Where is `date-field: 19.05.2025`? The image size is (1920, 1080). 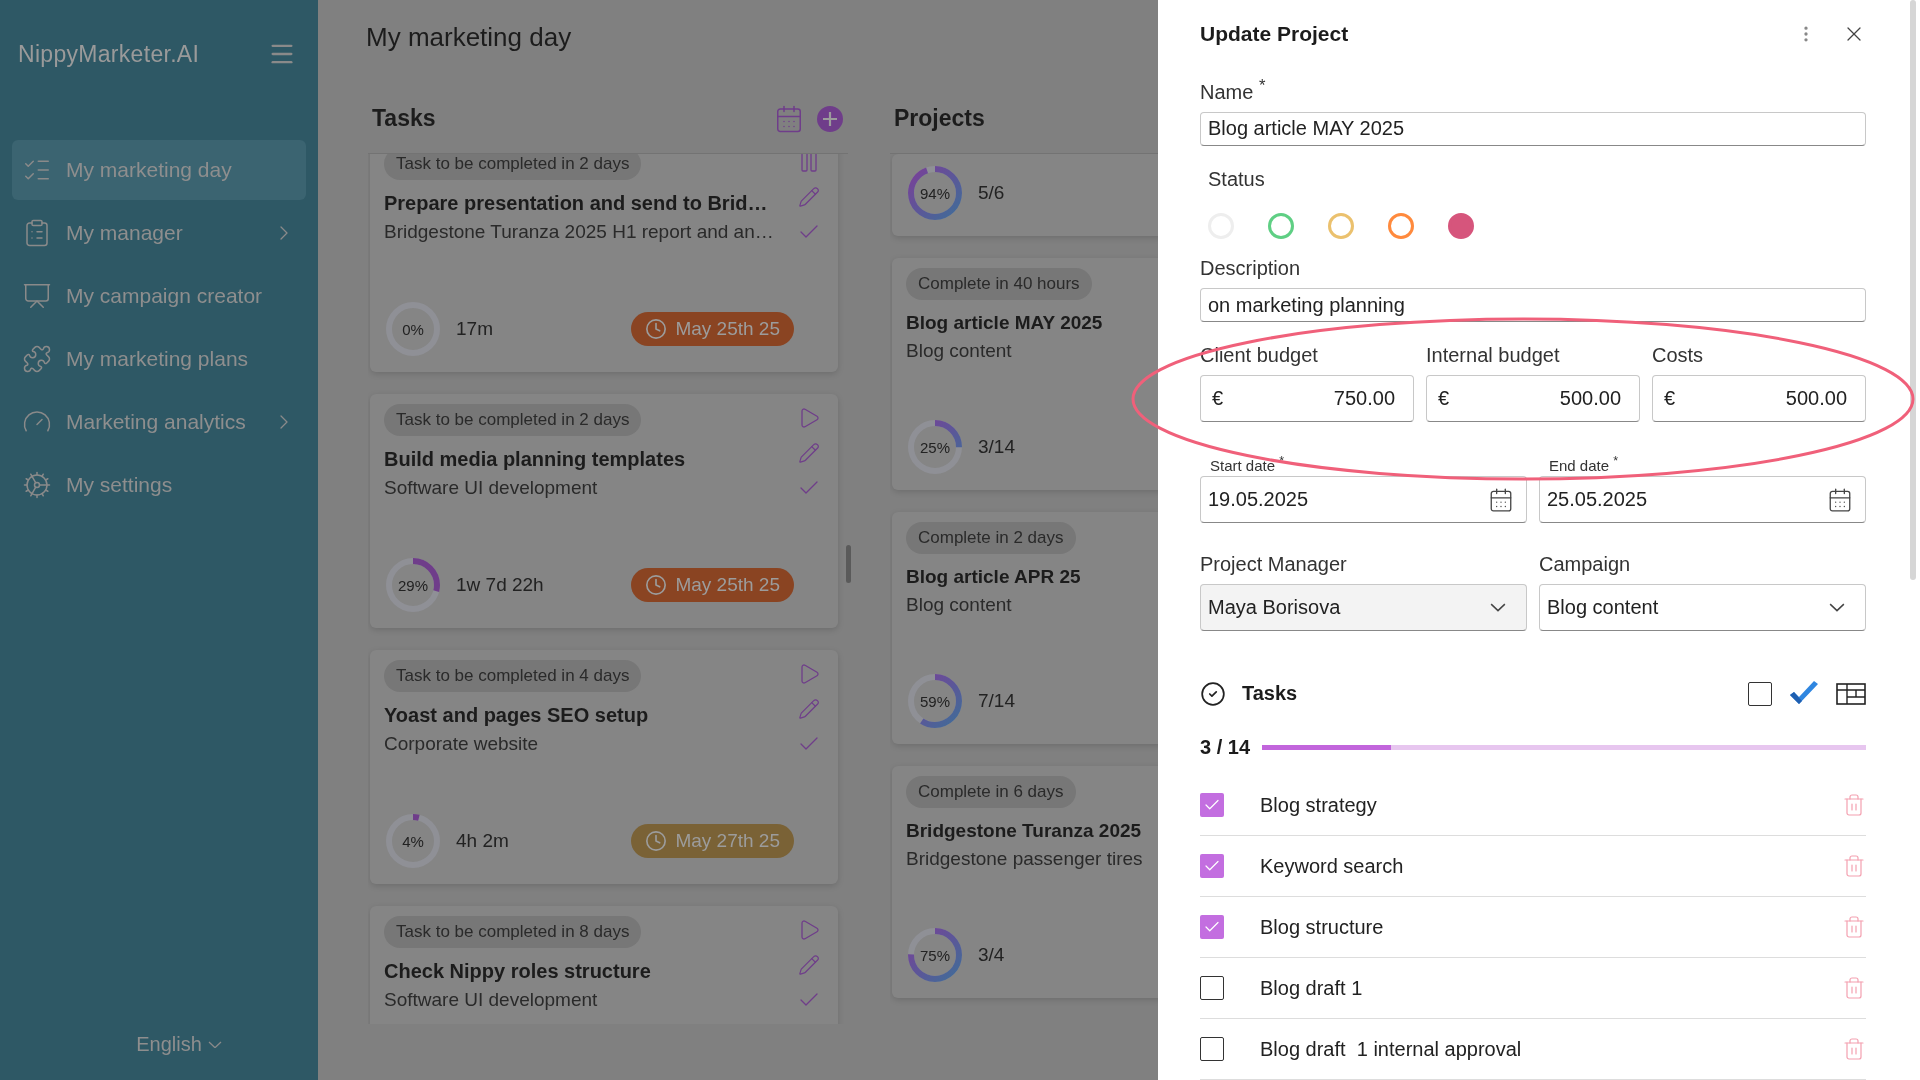 date-field: 19.05.2025 is located at coordinates (1363, 500).